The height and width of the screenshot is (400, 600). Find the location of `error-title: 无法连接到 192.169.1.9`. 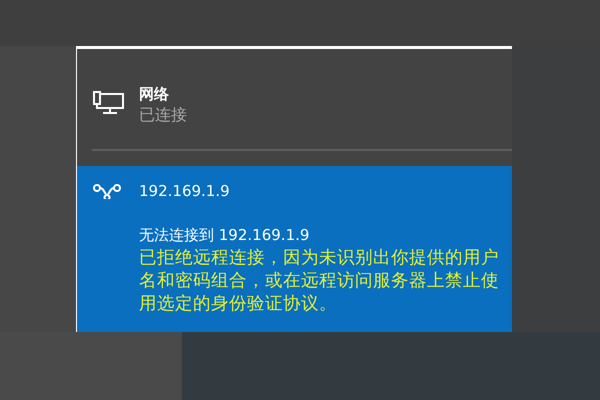

error-title: 无法连接到 192.169.1.9 is located at coordinates (224, 235).